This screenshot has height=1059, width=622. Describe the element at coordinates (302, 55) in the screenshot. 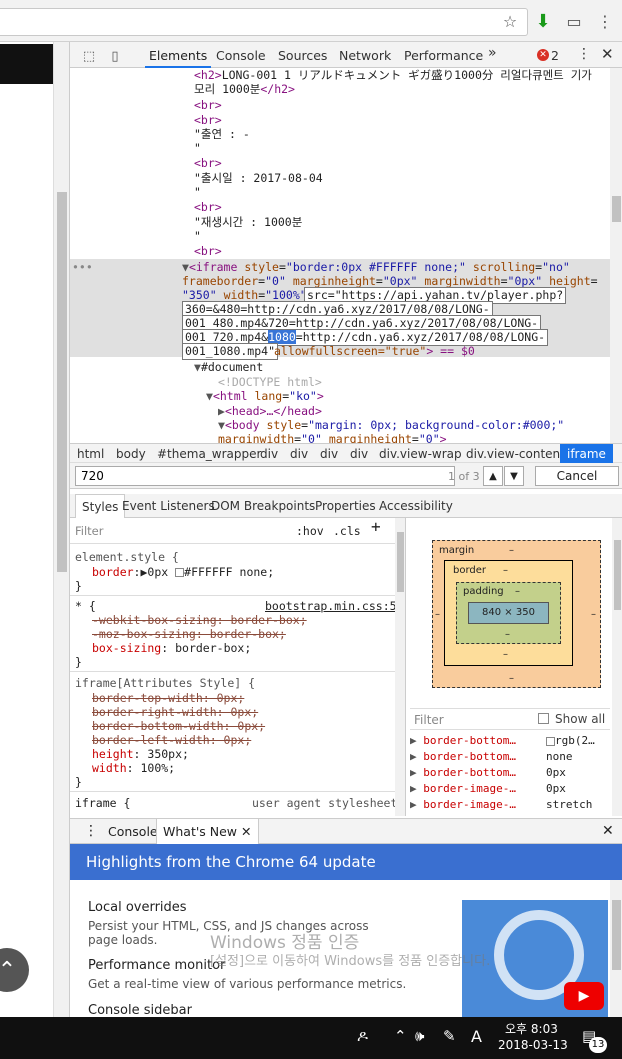

I see `tab-sources: Sources` at that location.